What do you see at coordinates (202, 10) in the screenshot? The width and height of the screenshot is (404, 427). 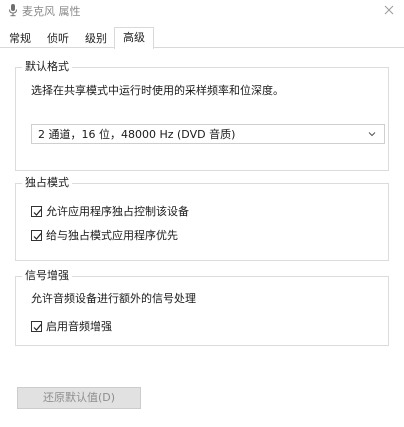 I see `title-bar: 麦克风 属性` at bounding box center [202, 10].